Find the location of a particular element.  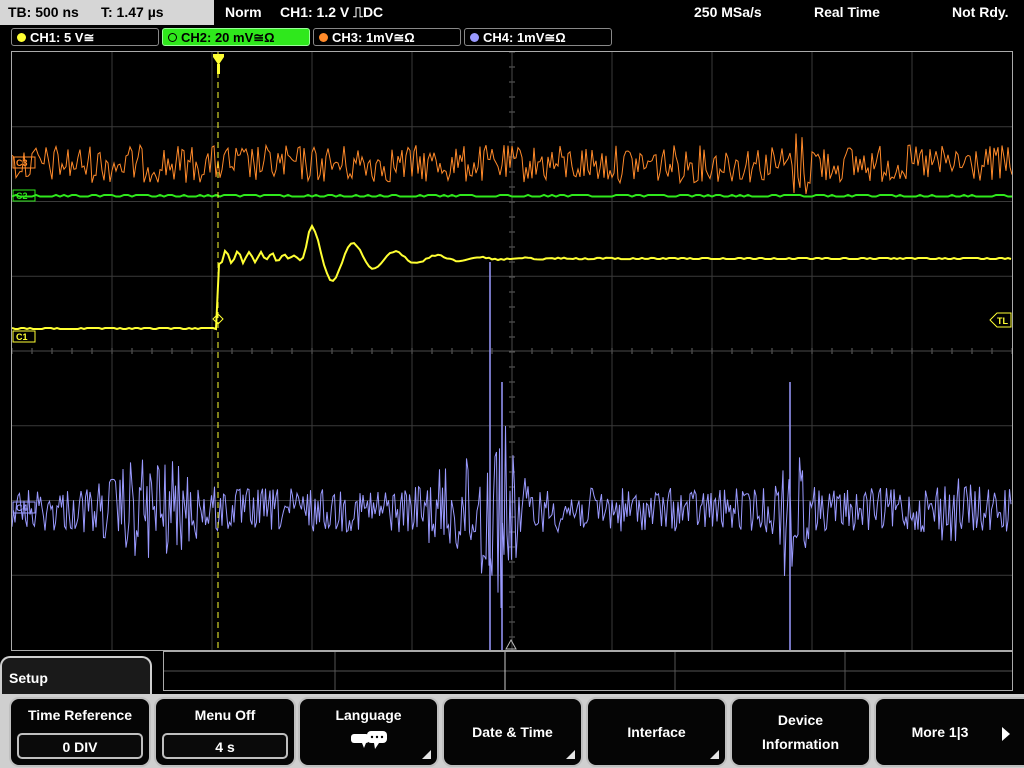

menu-off-label: Menu Off is located at coordinates (225, 715).